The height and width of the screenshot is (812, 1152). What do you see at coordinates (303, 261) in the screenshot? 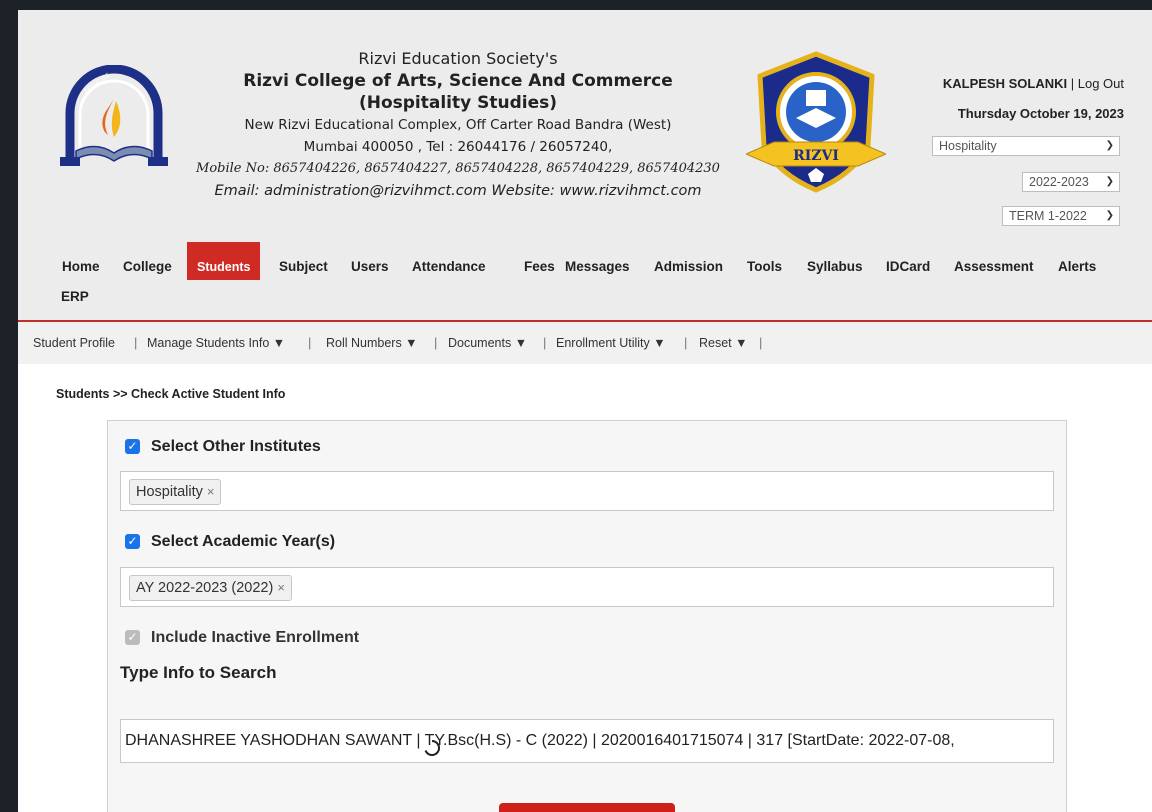
I see `nav-subject: Subject` at bounding box center [303, 261].